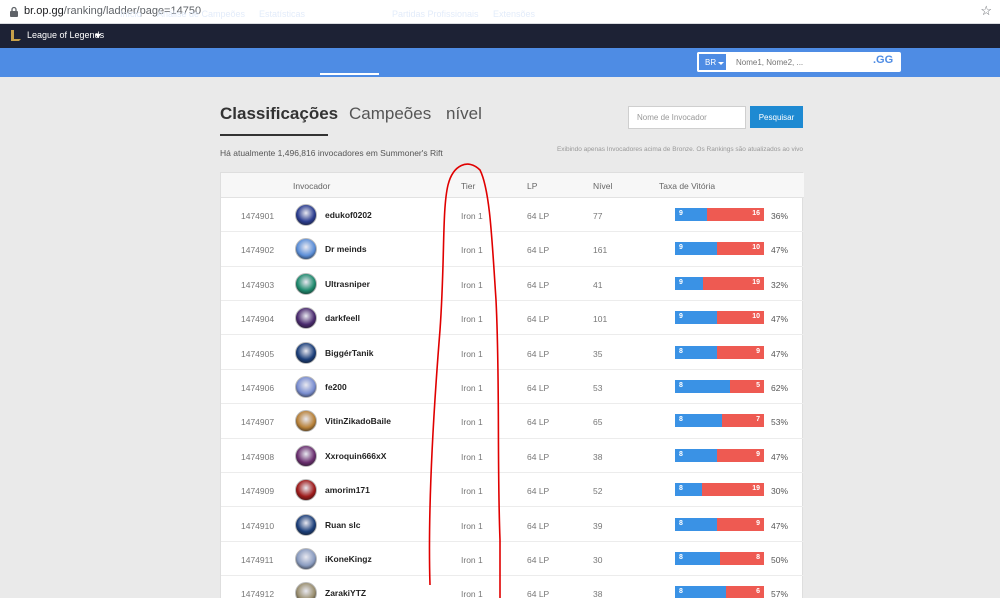 The height and width of the screenshot is (598, 1000). What do you see at coordinates (719, 283) in the screenshot?
I see `win-loss-bar: 9 19` at bounding box center [719, 283].